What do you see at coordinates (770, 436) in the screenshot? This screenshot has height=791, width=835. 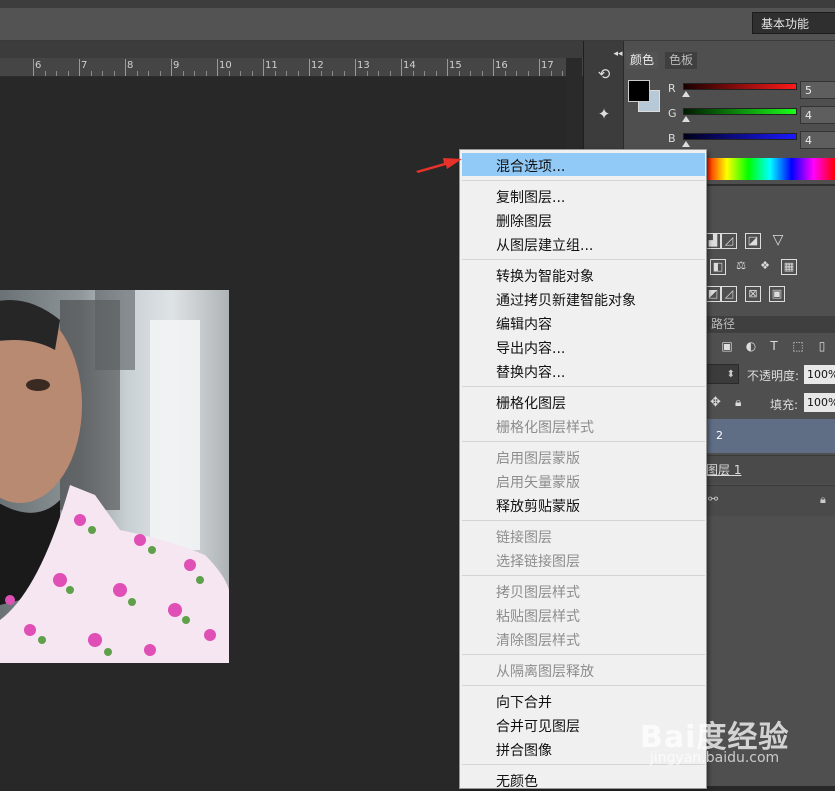 I see `layer-row-selected` at bounding box center [770, 436].